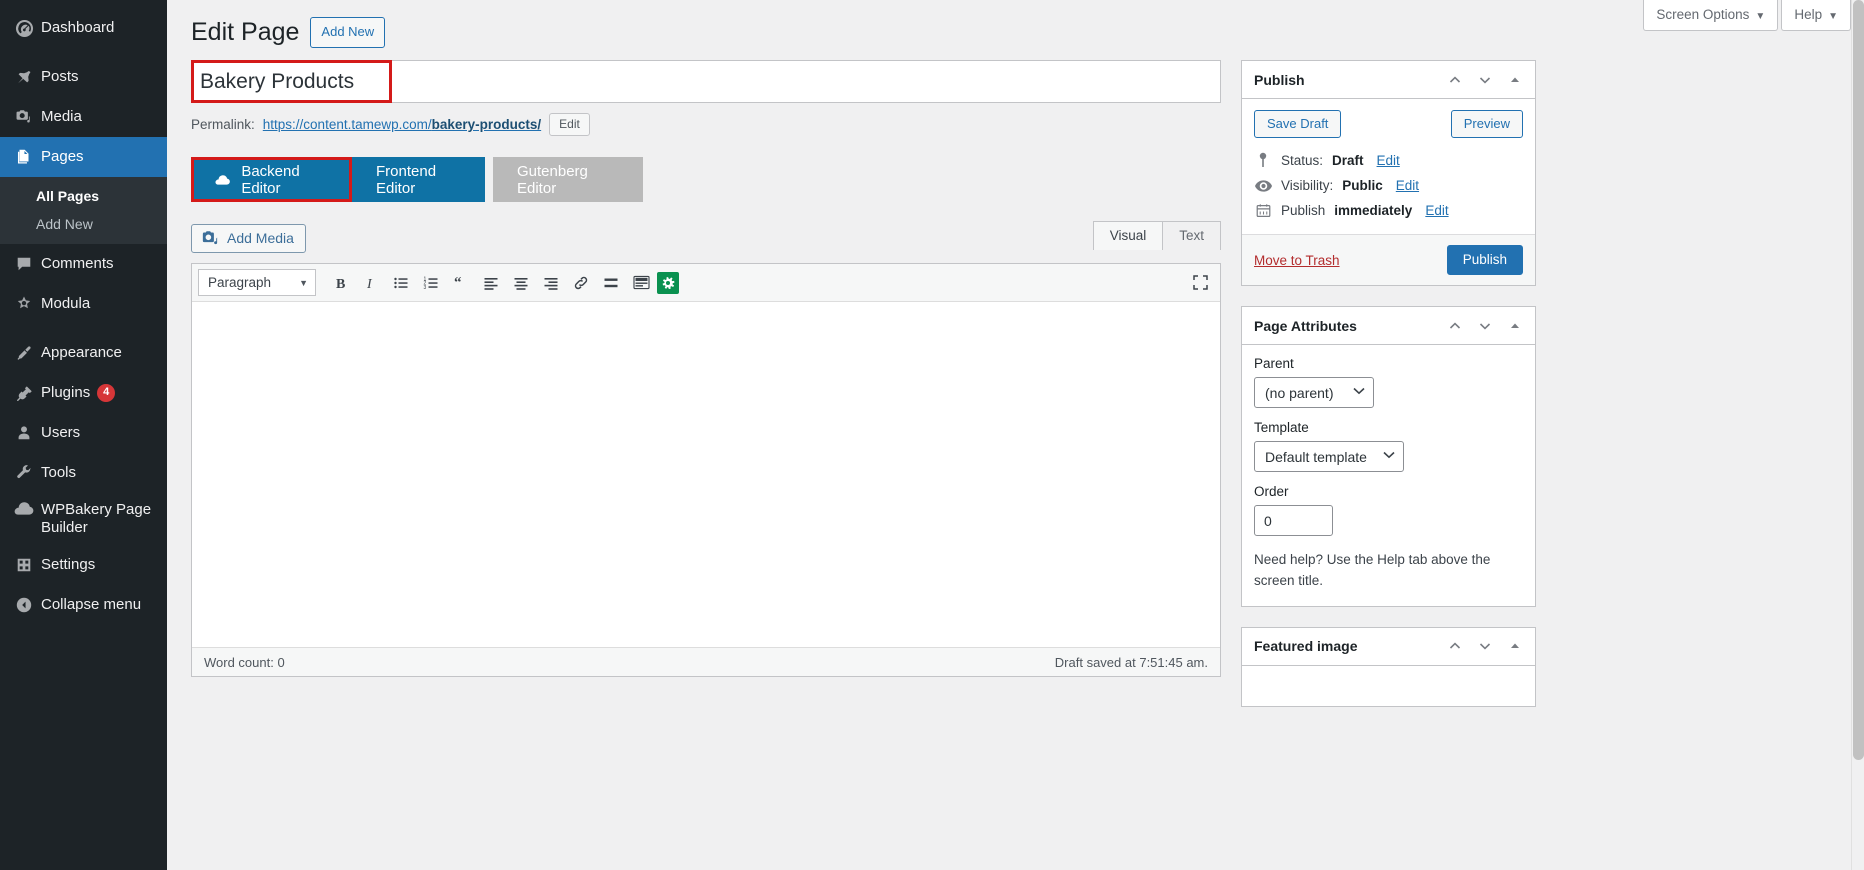 The height and width of the screenshot is (870, 1864). Describe the element at coordinates (1263, 210) in the screenshot. I see `calendar-icon` at that location.